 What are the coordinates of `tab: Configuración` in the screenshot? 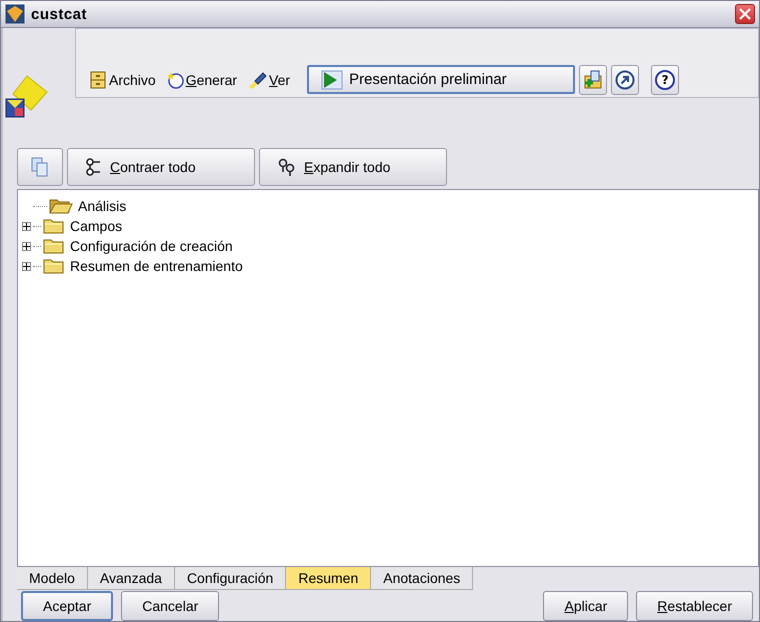 It's located at (230, 578).